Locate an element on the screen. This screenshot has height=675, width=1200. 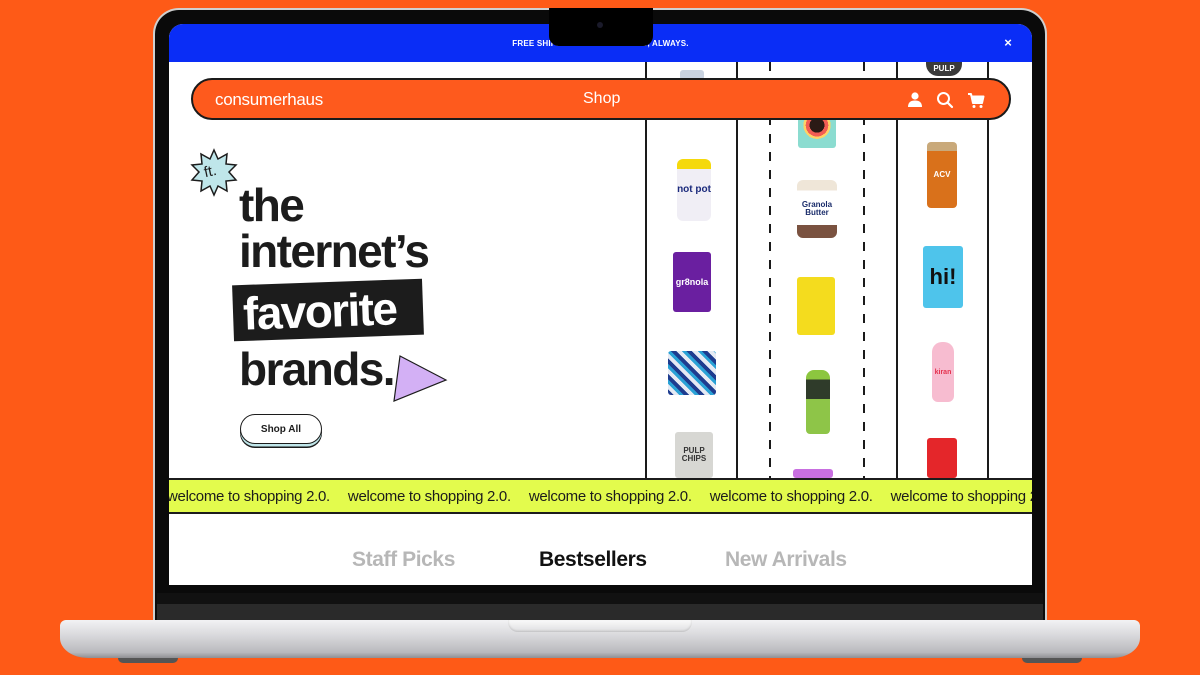
product-red-box is located at coordinates (942, 458).